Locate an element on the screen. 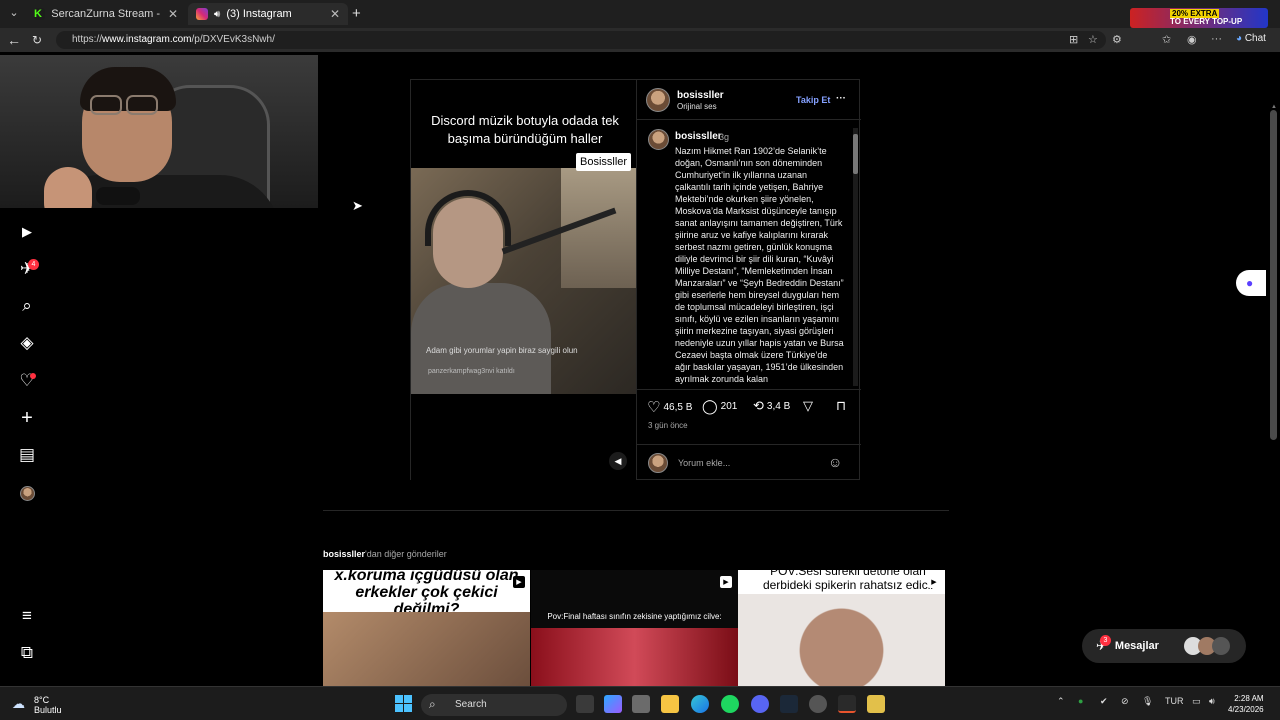  back-arrow-icon: ← is located at coordinates (14, 40).